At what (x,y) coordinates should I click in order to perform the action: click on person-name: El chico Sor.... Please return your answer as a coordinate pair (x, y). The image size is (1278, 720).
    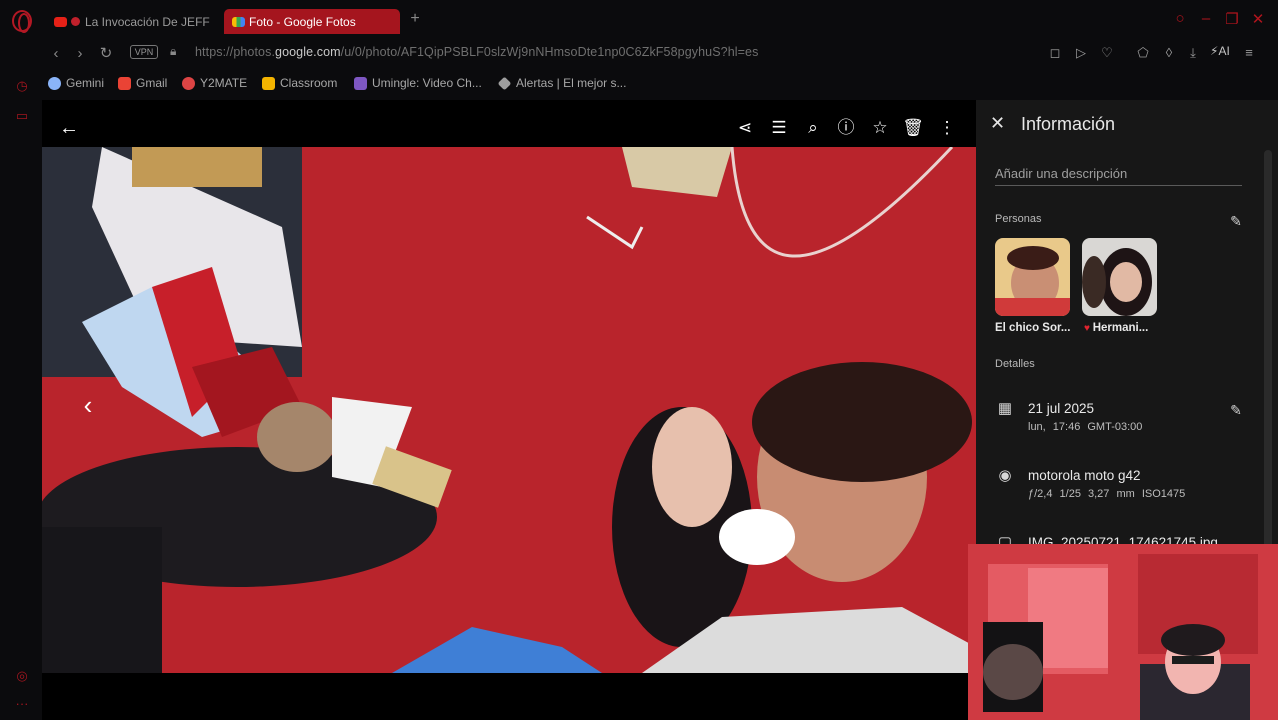
    Looking at the image, I should click on (1032, 328).